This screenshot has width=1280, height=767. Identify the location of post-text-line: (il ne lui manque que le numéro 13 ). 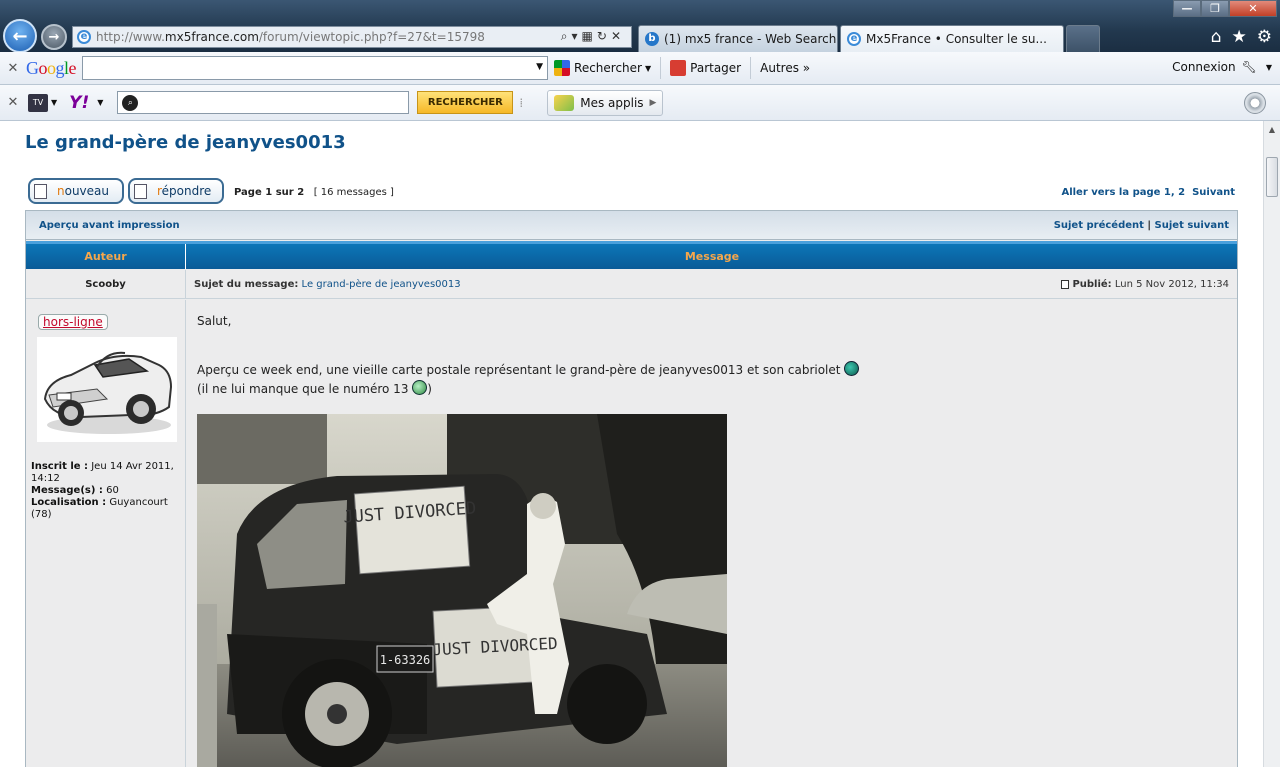
(314, 388).